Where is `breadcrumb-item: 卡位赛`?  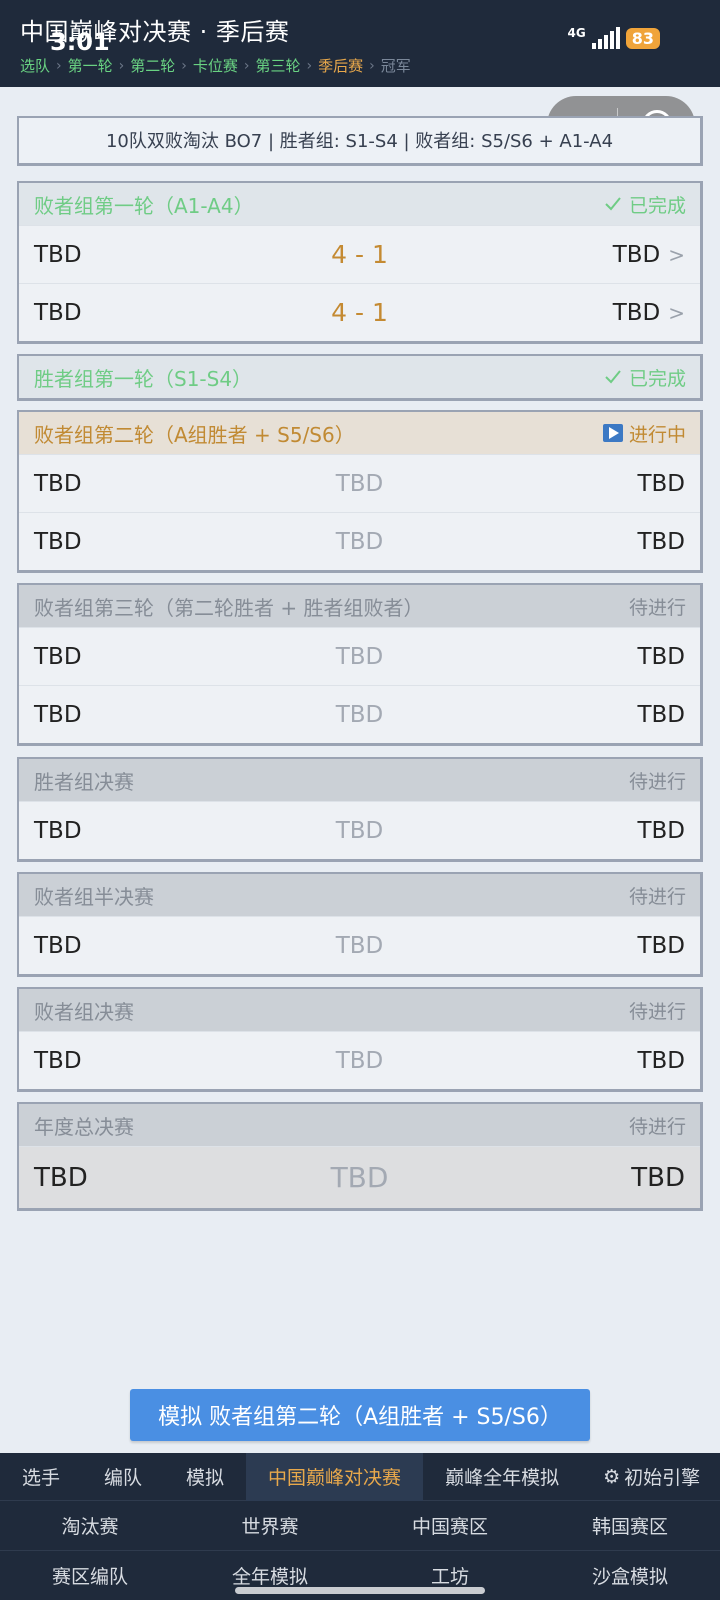 breadcrumb-item: 卡位赛 is located at coordinates (215, 65).